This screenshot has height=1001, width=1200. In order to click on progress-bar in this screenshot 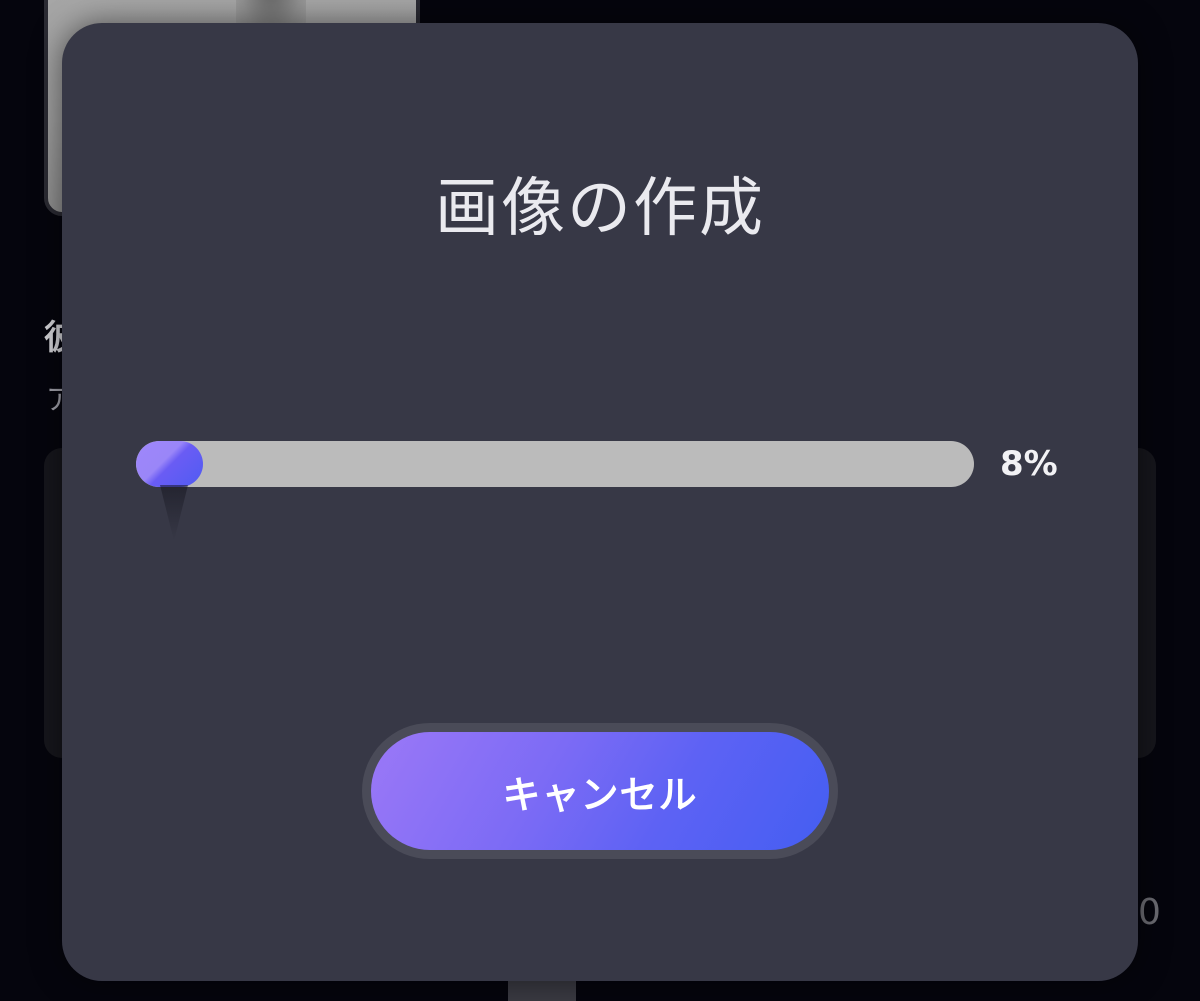, I will do `click(555, 464)`.